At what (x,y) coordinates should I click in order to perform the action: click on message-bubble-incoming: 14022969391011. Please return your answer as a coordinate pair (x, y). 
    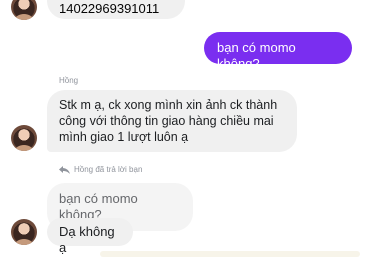
    Looking at the image, I should click on (116, 9).